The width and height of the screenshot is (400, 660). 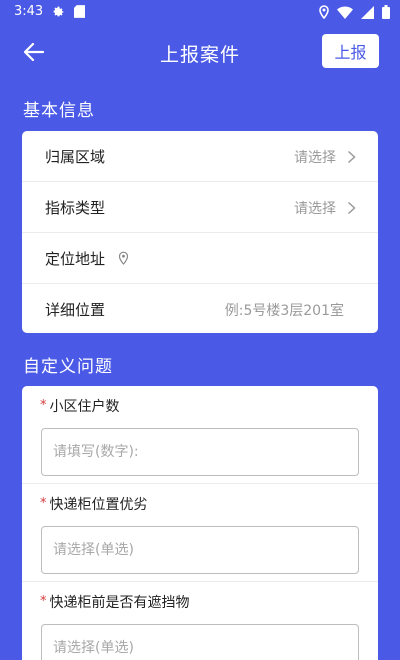 I want to click on row-location-address: 定位地址, so click(x=200, y=258).